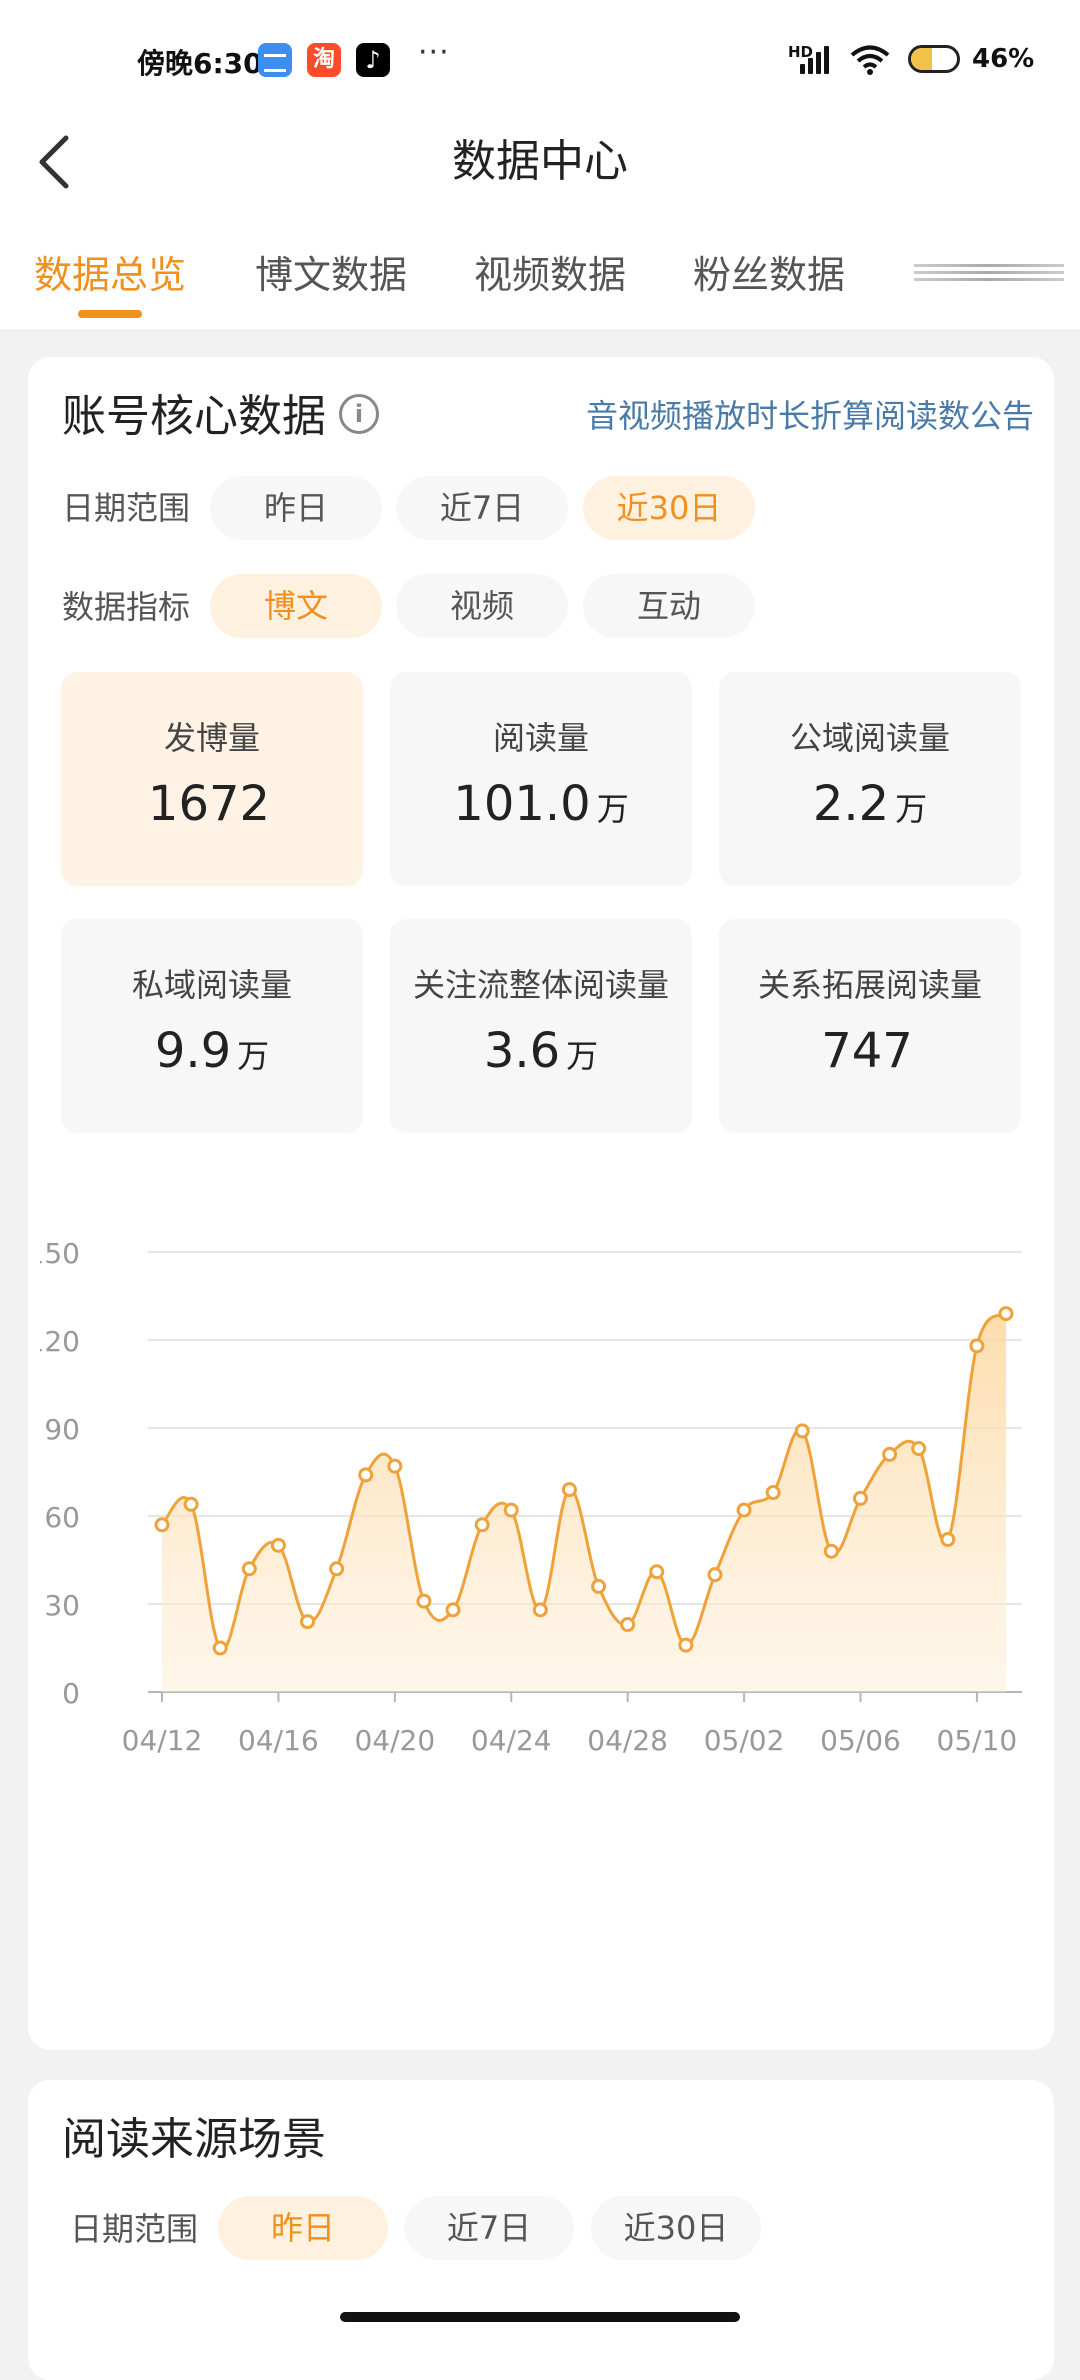  What do you see at coordinates (669, 508) in the screenshot?
I see `date-chip-30days: 近30日` at bounding box center [669, 508].